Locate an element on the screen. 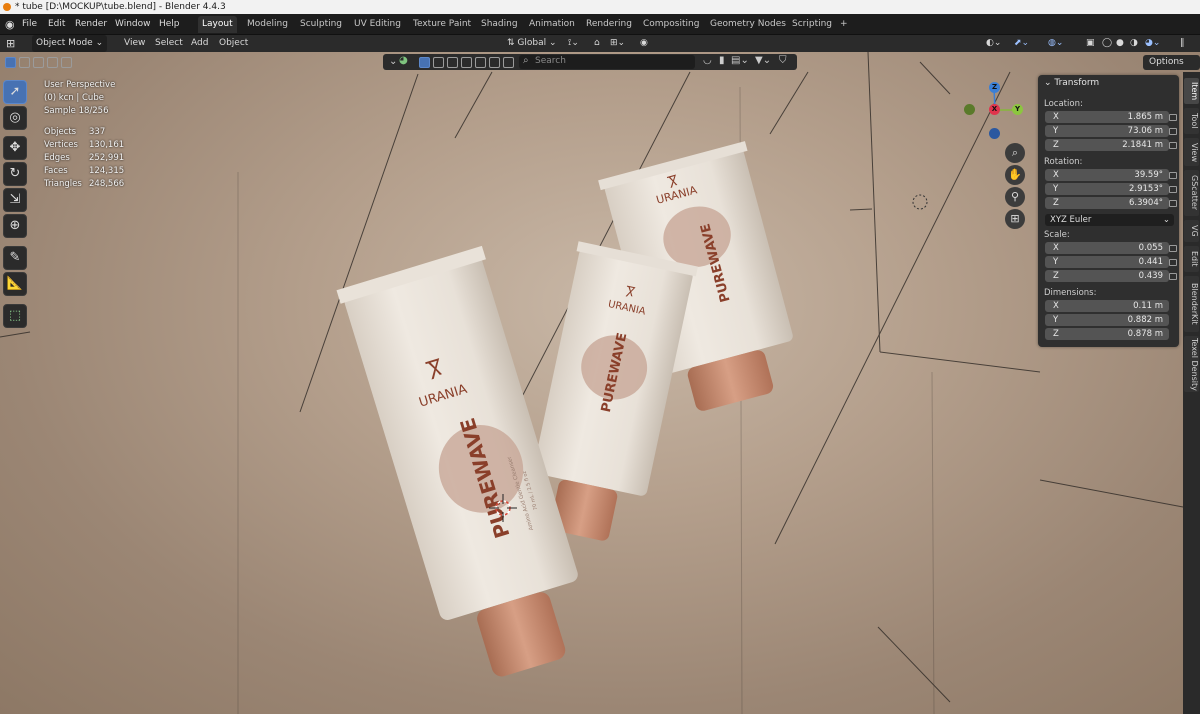 The width and height of the screenshot is (1200, 714). scale-z-field: Z 0.439 is located at coordinates (1107, 276).